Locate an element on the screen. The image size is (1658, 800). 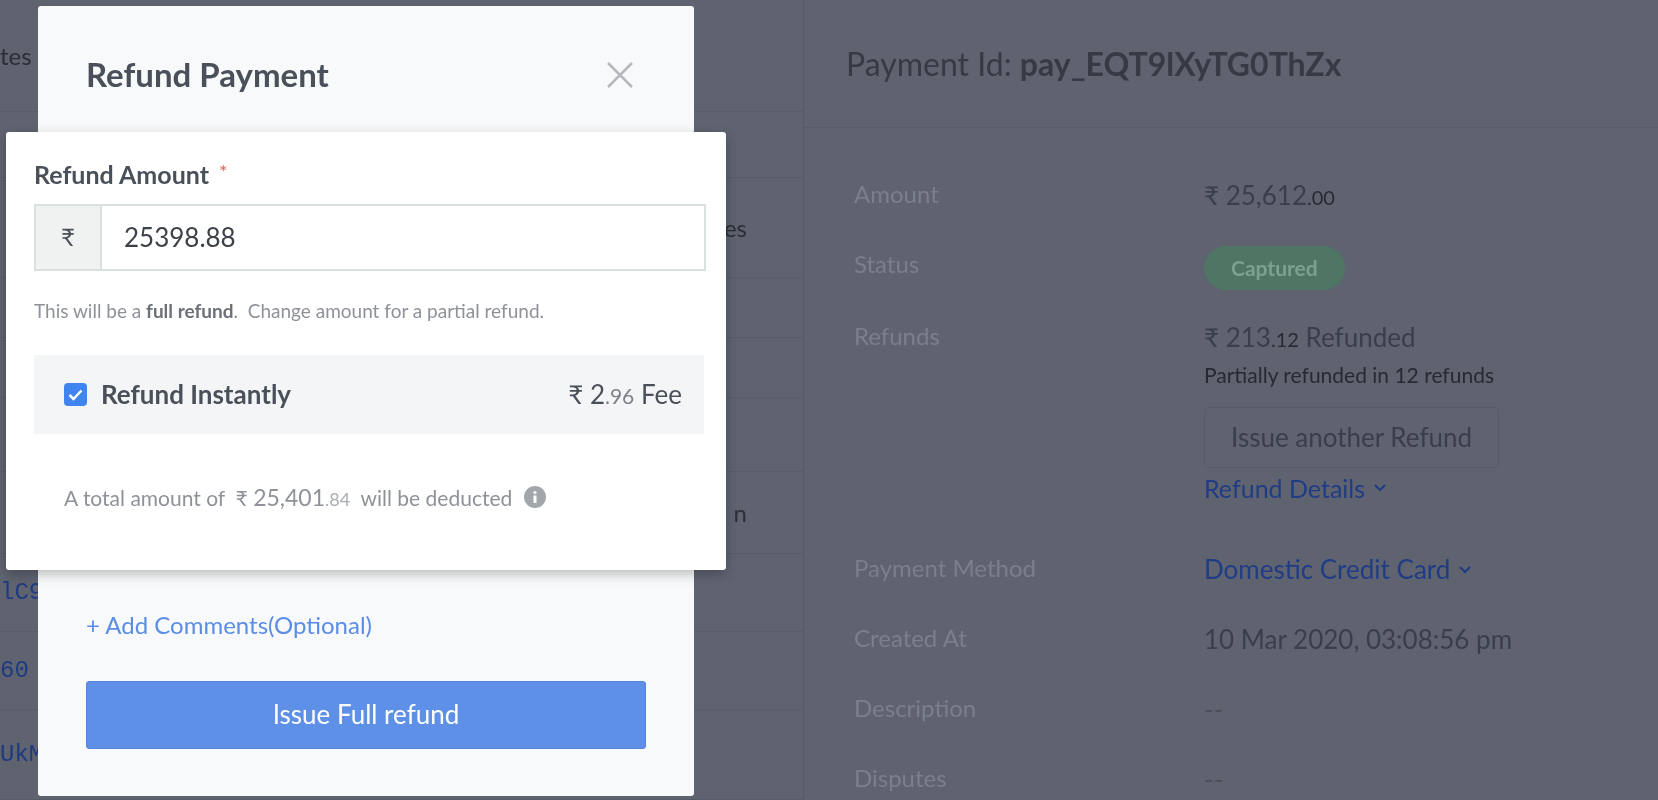
table-cell-text: 60 is located at coordinates (14, 670).